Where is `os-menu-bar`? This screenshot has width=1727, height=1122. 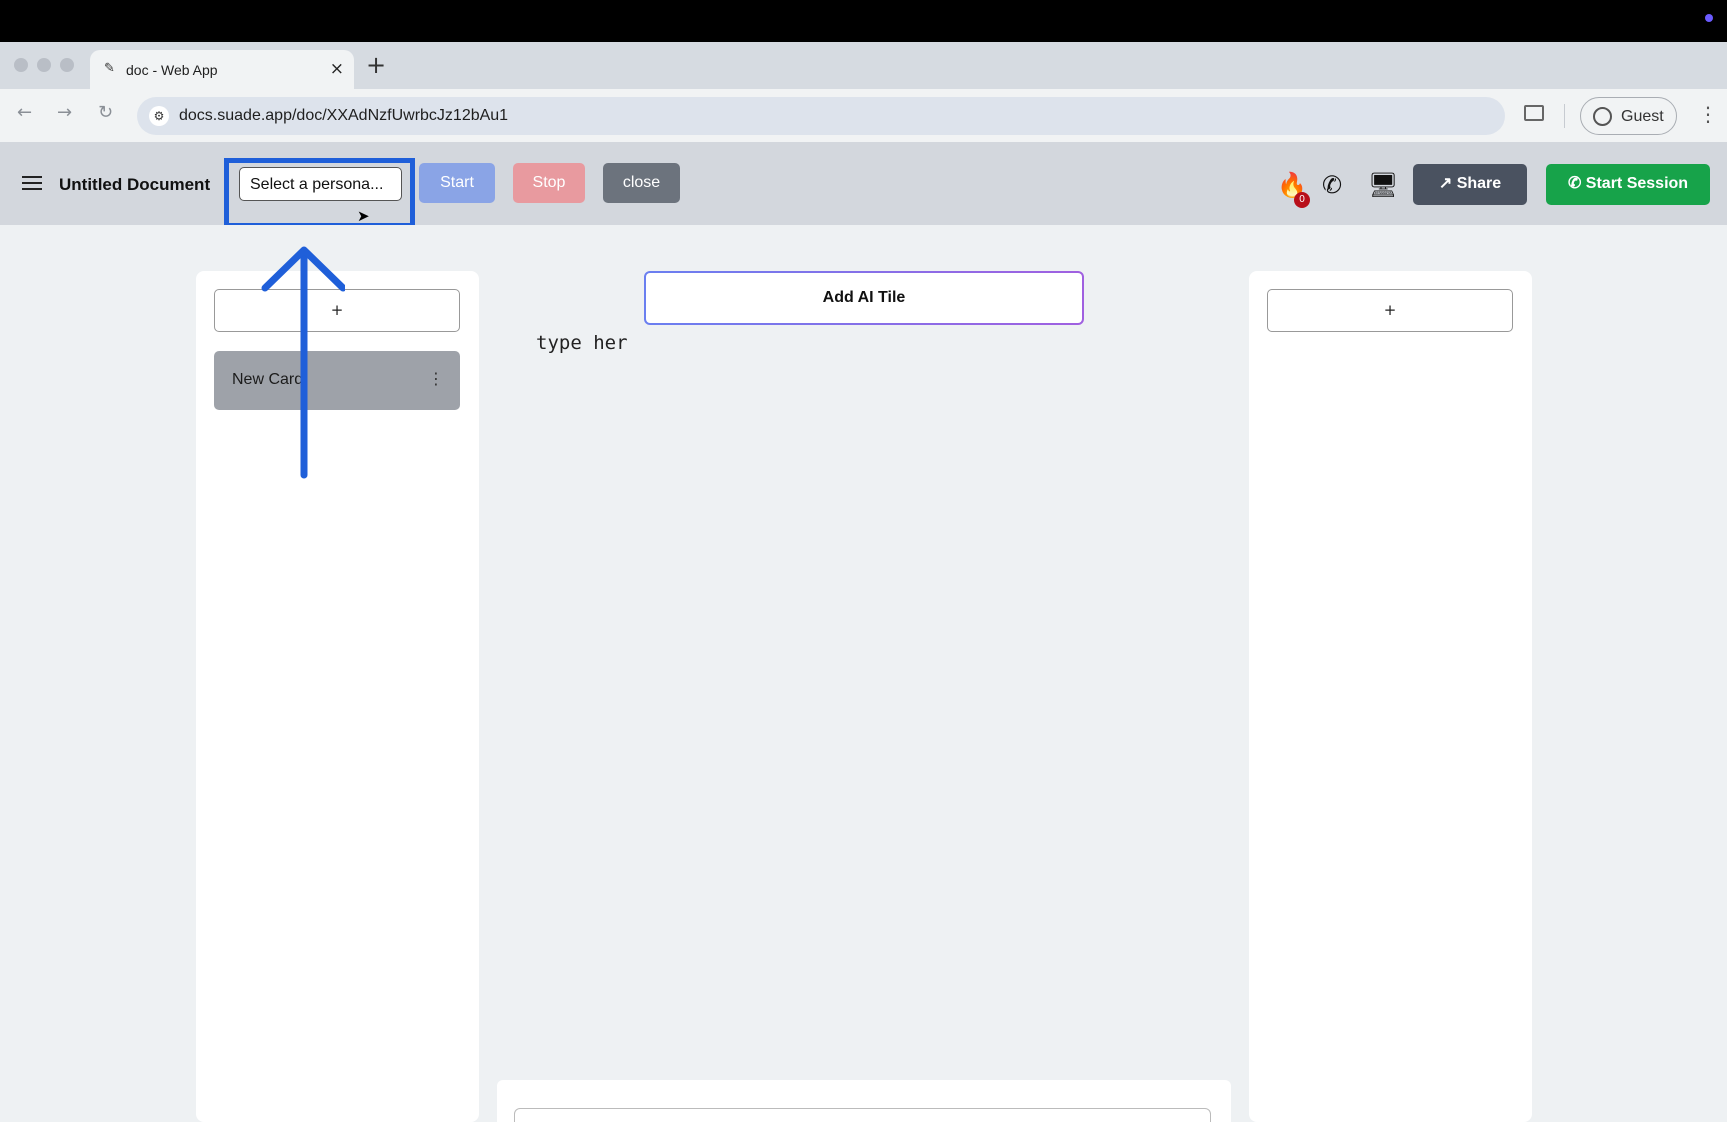 os-menu-bar is located at coordinates (863, 21).